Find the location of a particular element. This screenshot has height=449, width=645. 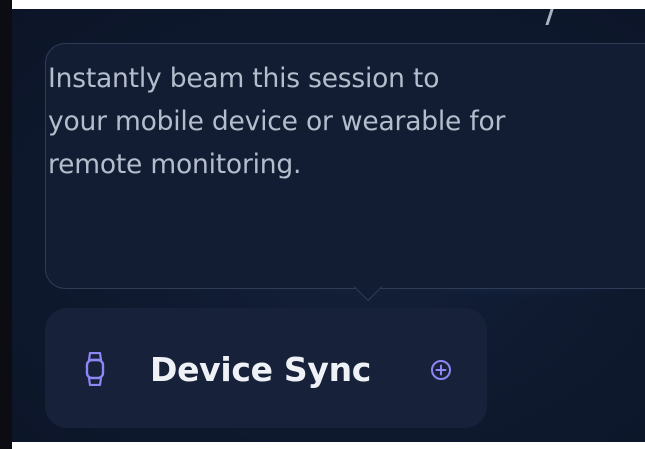

tooltip-line: remote monitoring. is located at coordinates (175, 164).